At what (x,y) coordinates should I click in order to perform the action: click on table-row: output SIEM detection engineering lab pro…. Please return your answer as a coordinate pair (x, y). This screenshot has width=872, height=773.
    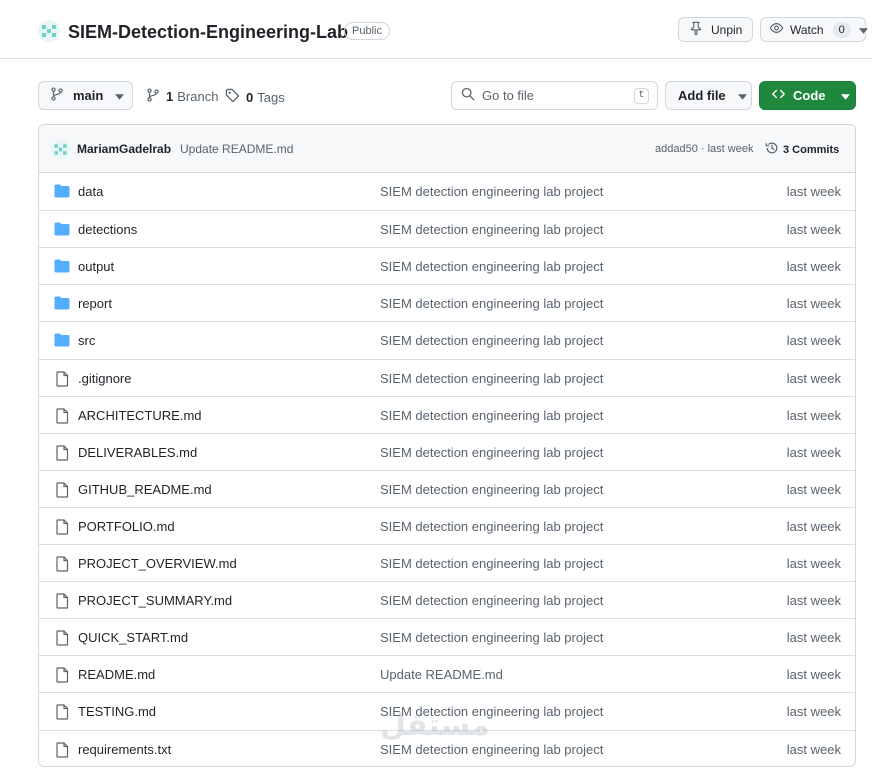
    Looking at the image, I should click on (447, 265).